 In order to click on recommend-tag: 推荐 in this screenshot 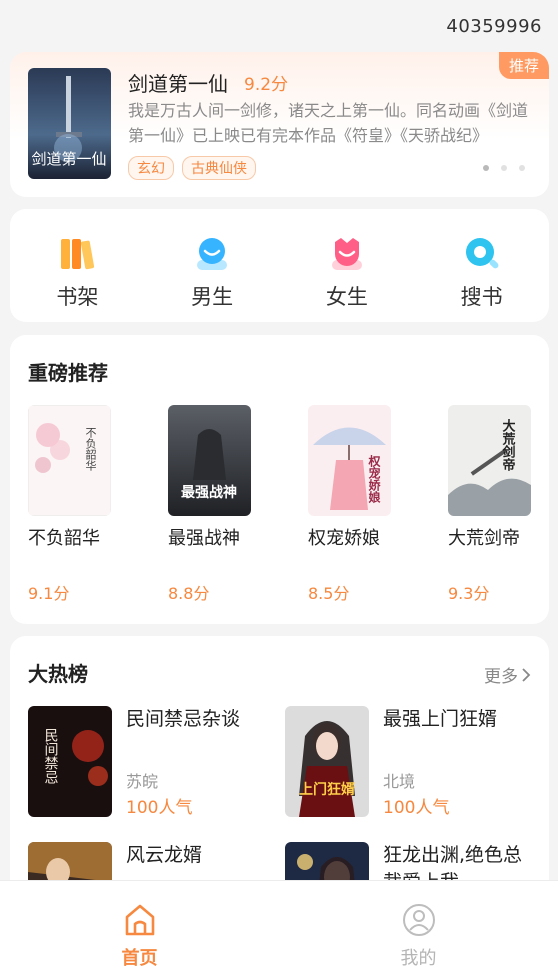, I will do `click(523, 65)`.